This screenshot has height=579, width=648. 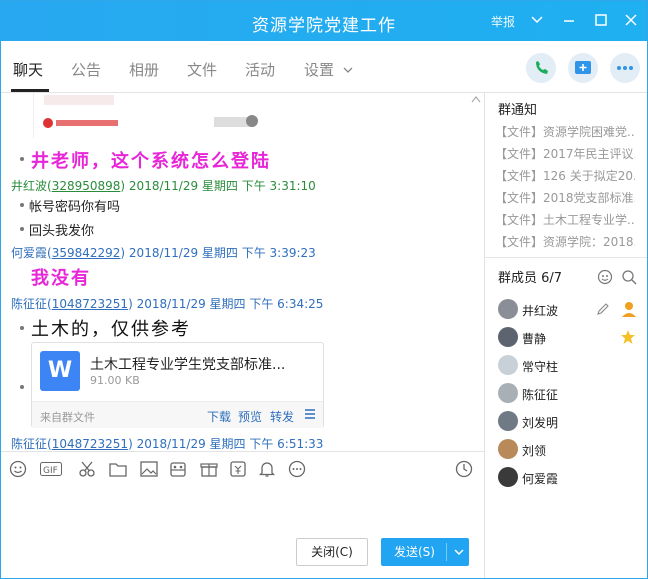 I want to click on member-item: 陈征征, so click(x=571, y=394).